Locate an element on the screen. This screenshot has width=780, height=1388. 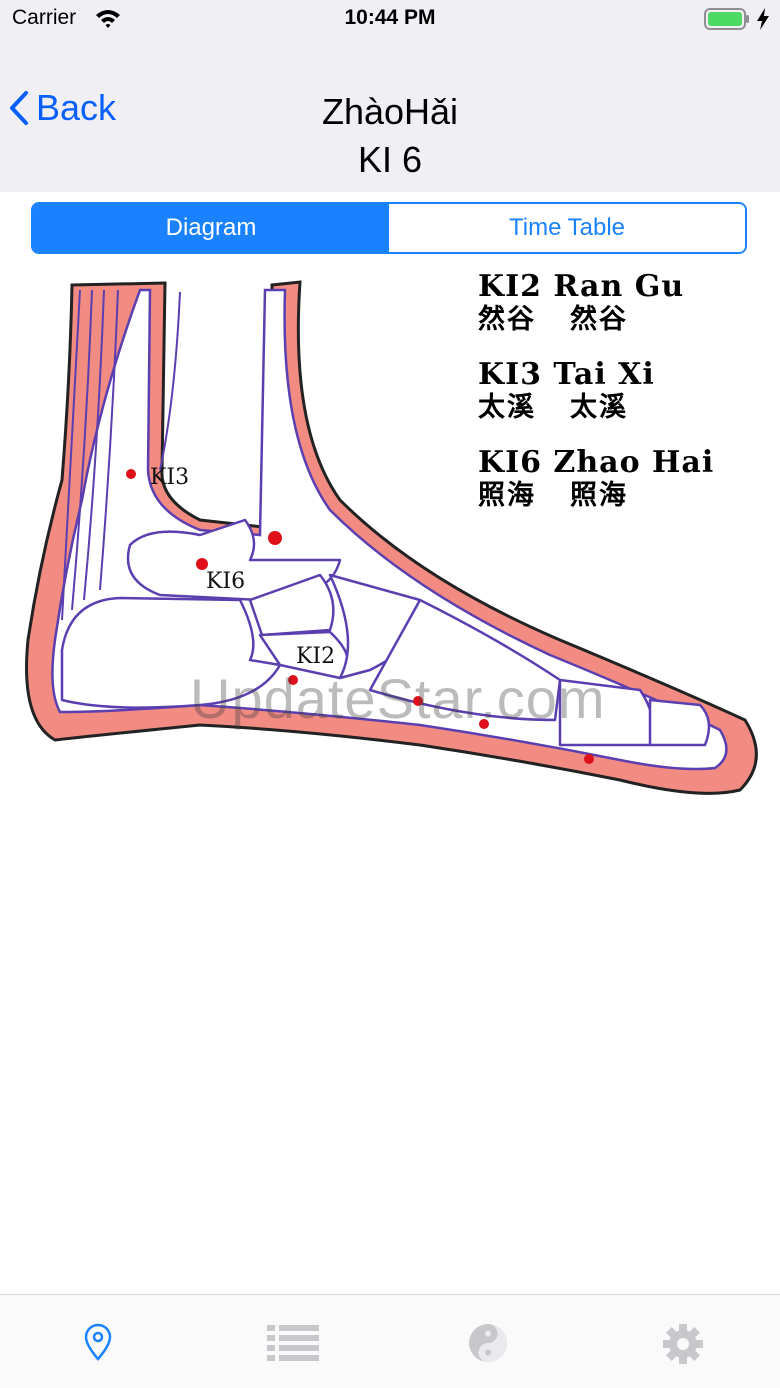
legend-chinese: 然谷 然谷 is located at coordinates (553, 319).